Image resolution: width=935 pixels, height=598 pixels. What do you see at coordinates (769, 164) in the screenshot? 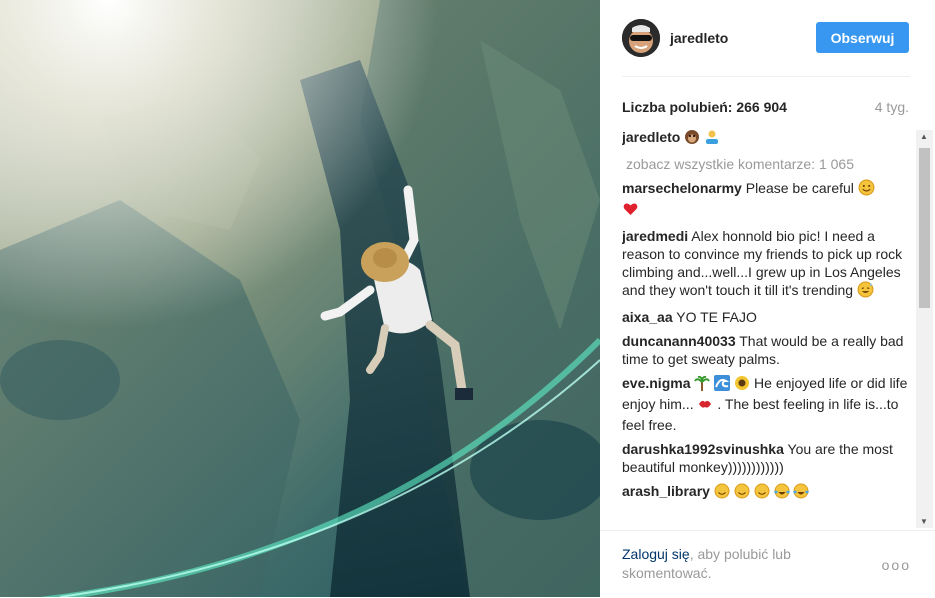
I see `view-all-comments-link: zobacz wszystkie komentarze: 1 065` at bounding box center [769, 164].